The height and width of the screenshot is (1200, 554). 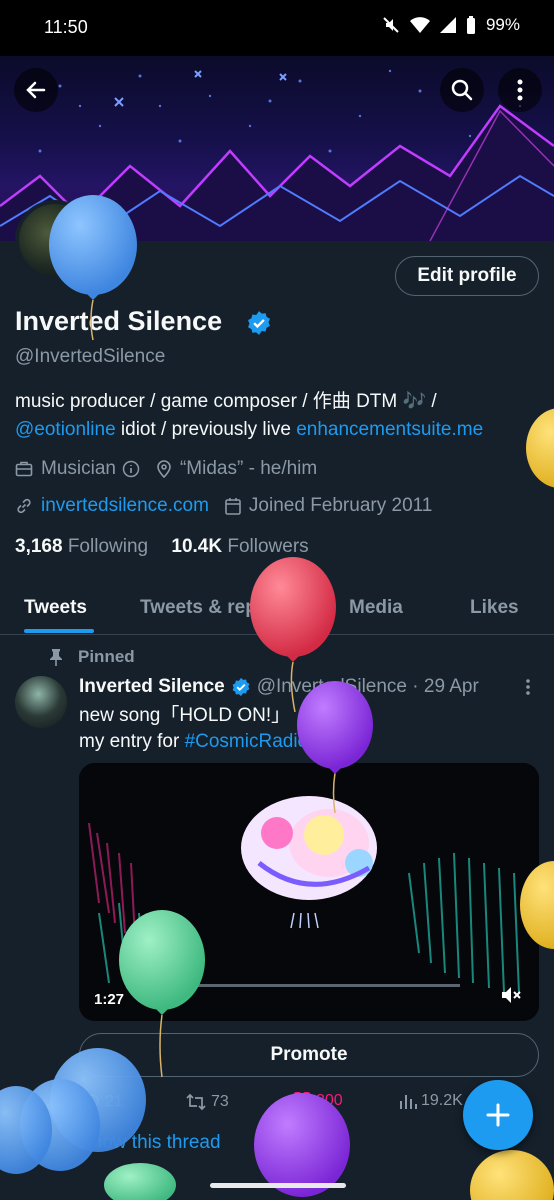 I want to click on following-label: Following, so click(x=108, y=546).